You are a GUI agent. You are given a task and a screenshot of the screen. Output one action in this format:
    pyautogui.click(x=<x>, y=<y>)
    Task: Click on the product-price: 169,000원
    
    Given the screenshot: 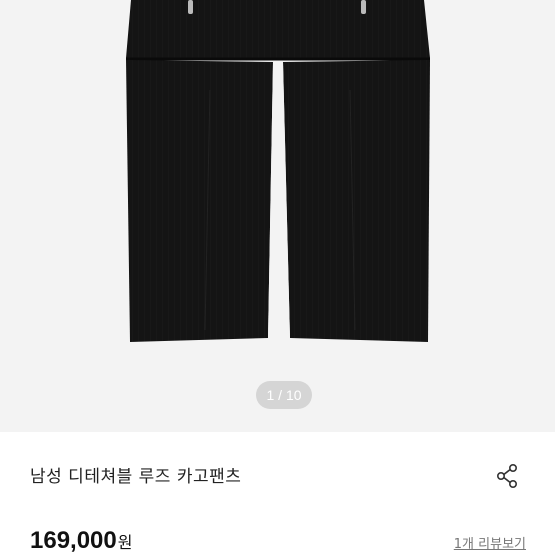 What is the action you would take?
    pyautogui.click(x=81, y=541)
    